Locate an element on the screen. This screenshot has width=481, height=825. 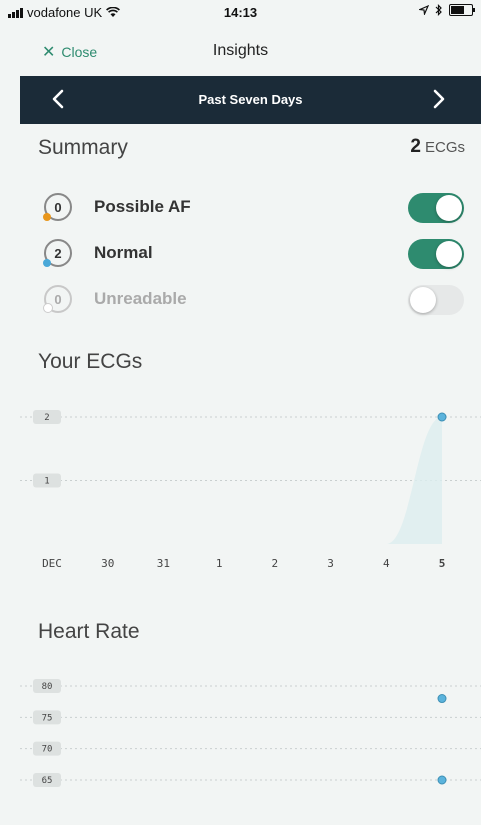
x-tick-label: DEC is located at coordinates (52, 563).